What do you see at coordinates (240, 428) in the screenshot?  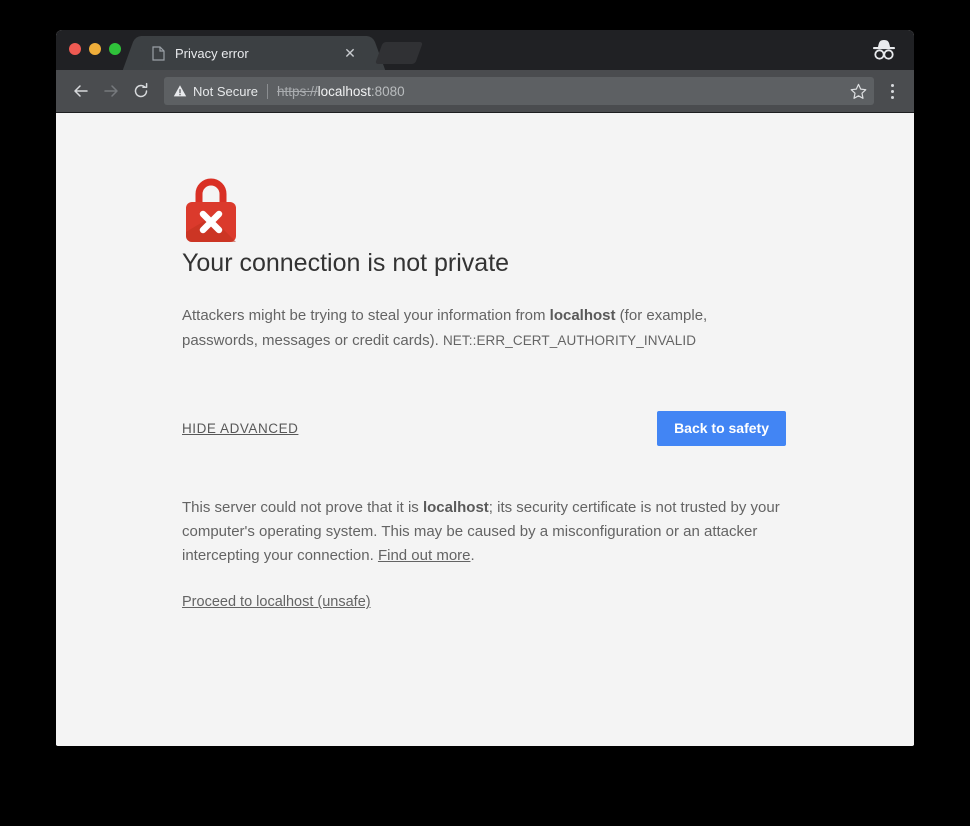 I see `hide-advanced-button: HIDE ADVANCED` at bounding box center [240, 428].